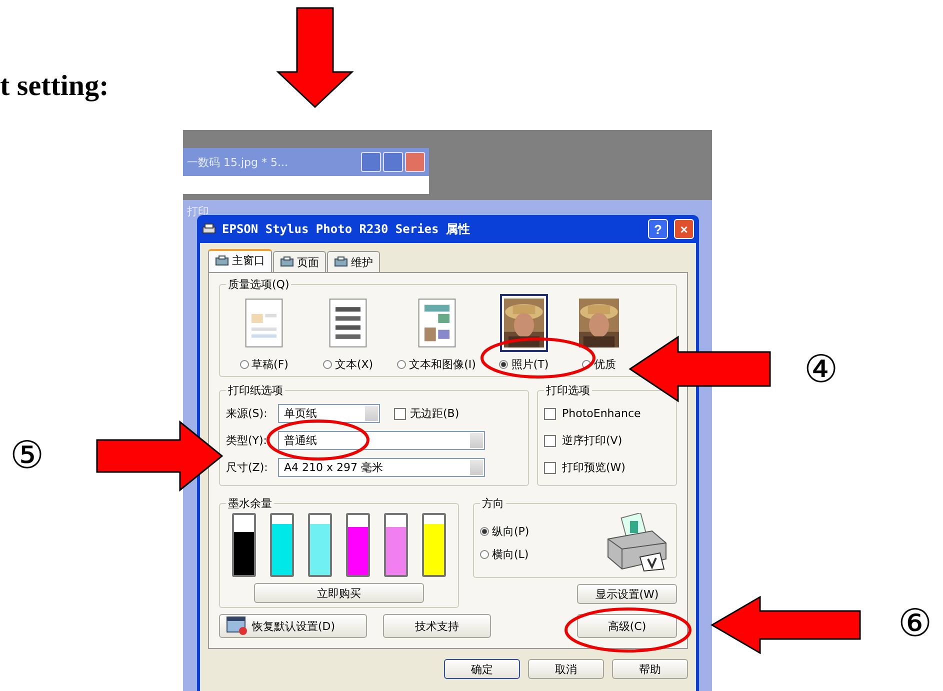 This screenshot has height=691, width=943. What do you see at coordinates (915, 623) in the screenshot?
I see `step-number: ⑥` at bounding box center [915, 623].